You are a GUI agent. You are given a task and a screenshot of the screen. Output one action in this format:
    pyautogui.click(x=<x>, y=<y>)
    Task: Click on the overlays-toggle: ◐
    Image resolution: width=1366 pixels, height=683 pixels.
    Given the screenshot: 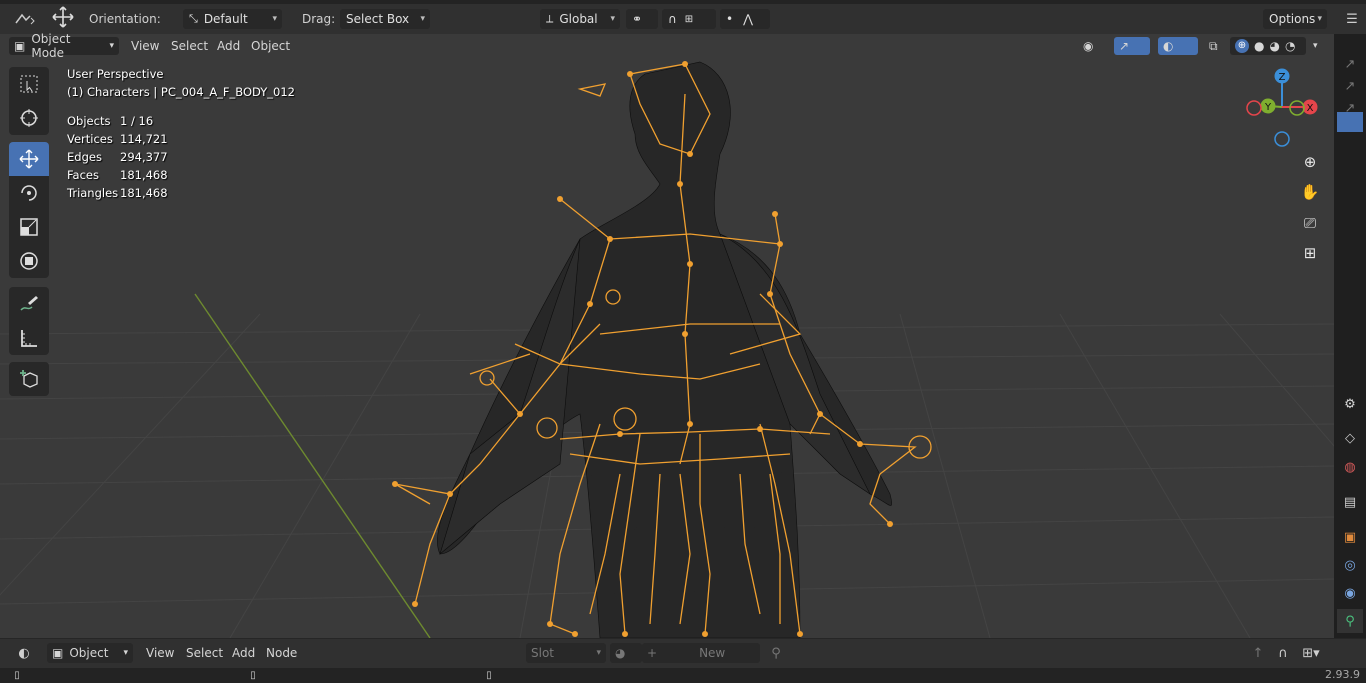 What is the action you would take?
    pyautogui.click(x=1178, y=46)
    